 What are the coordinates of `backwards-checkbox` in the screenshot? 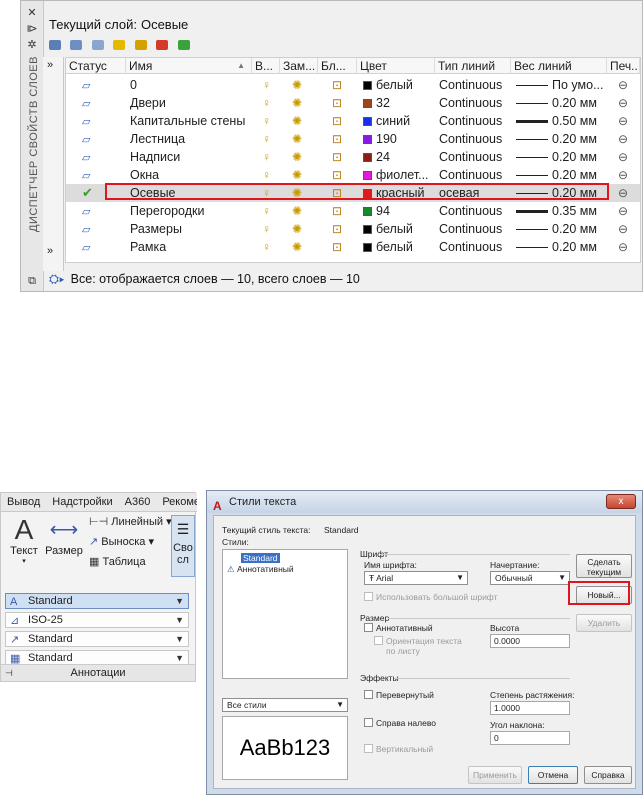 It's located at (368, 722).